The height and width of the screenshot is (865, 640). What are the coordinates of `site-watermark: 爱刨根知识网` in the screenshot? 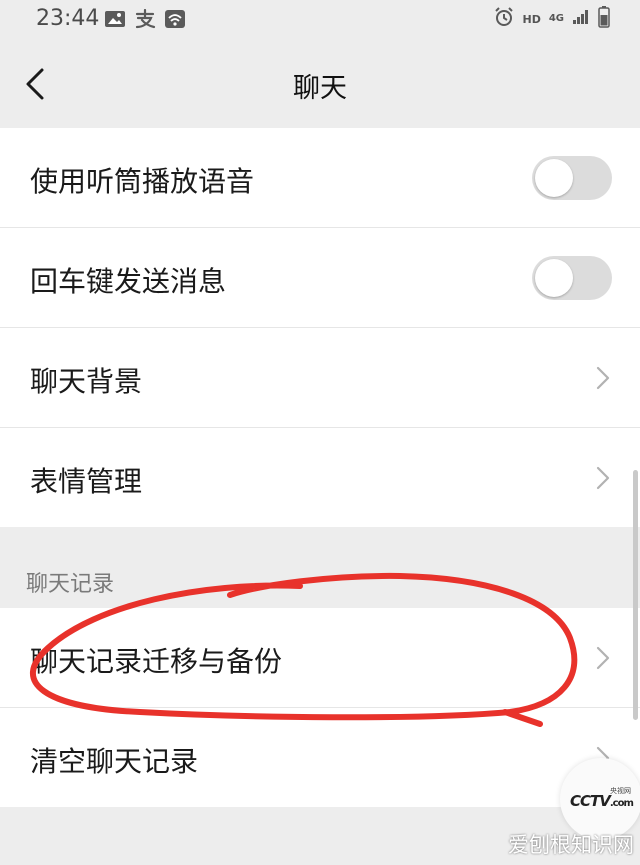 It's located at (571, 845).